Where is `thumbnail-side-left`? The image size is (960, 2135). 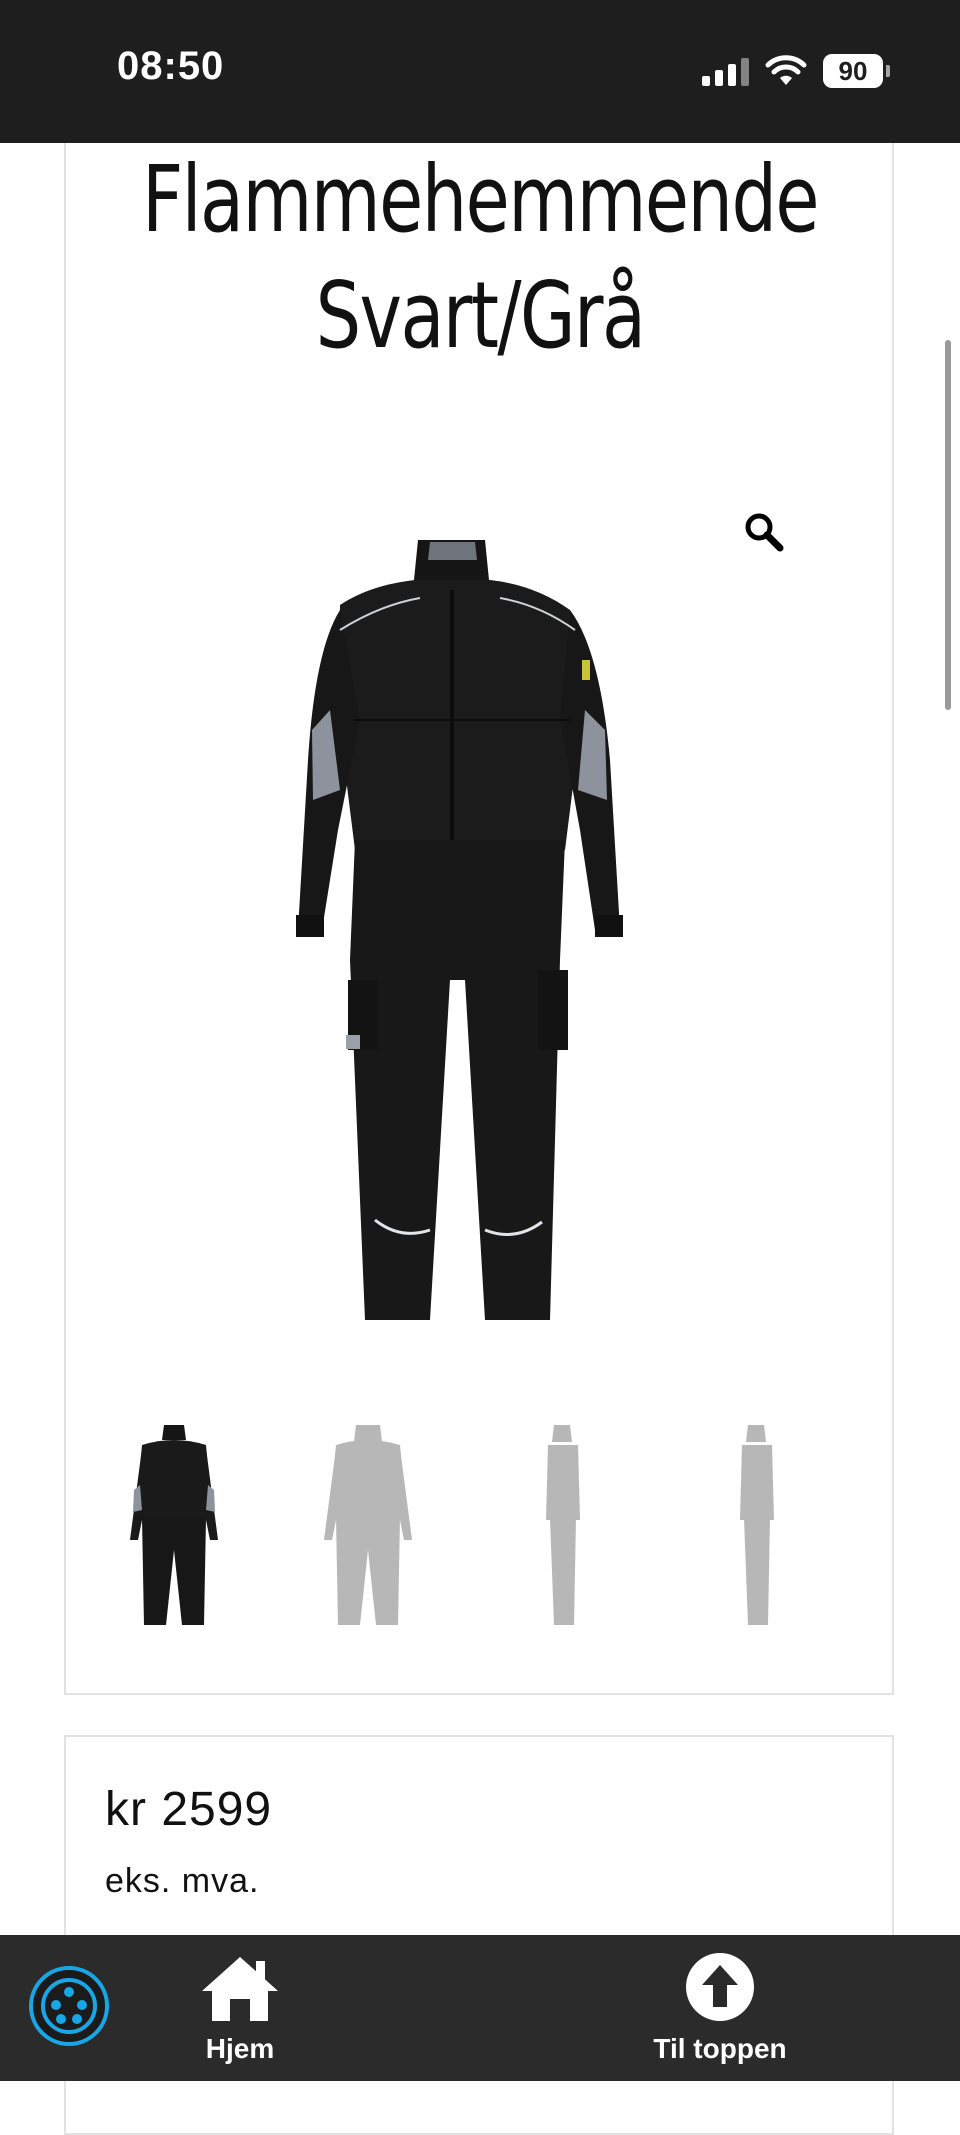 thumbnail-side-left is located at coordinates (562, 1525).